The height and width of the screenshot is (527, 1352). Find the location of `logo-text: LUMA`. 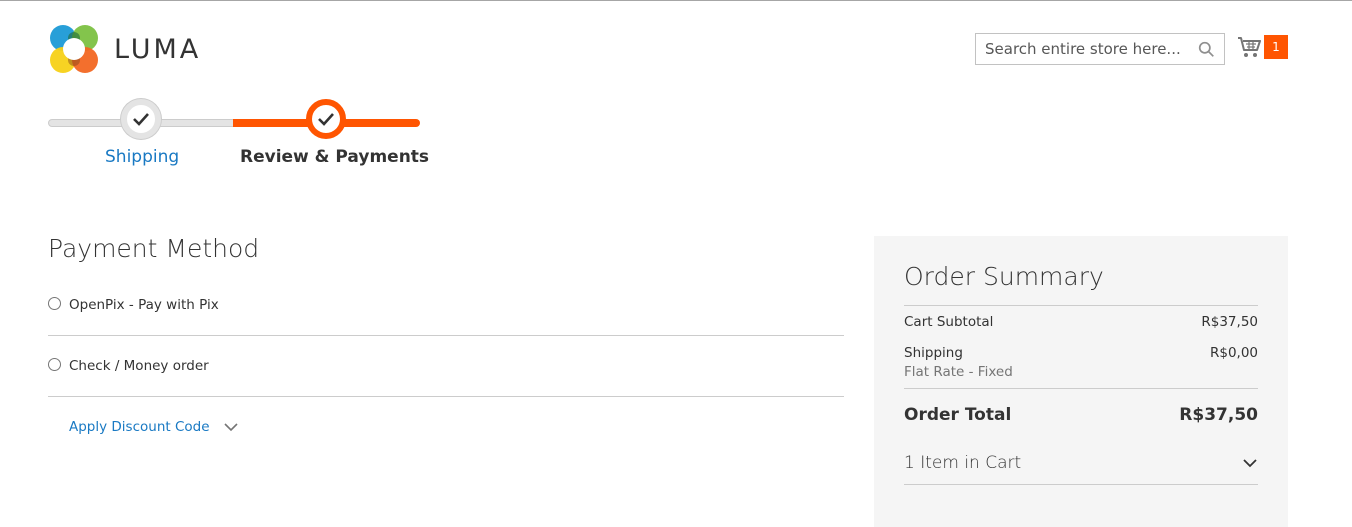

logo-text: LUMA is located at coordinates (158, 49).